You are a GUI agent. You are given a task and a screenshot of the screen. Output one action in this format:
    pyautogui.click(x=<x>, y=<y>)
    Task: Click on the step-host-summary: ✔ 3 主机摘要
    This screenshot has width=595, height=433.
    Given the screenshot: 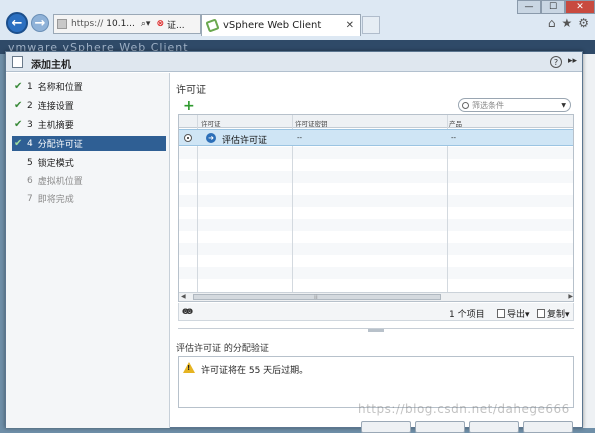 What is the action you would take?
    pyautogui.click(x=89, y=124)
    